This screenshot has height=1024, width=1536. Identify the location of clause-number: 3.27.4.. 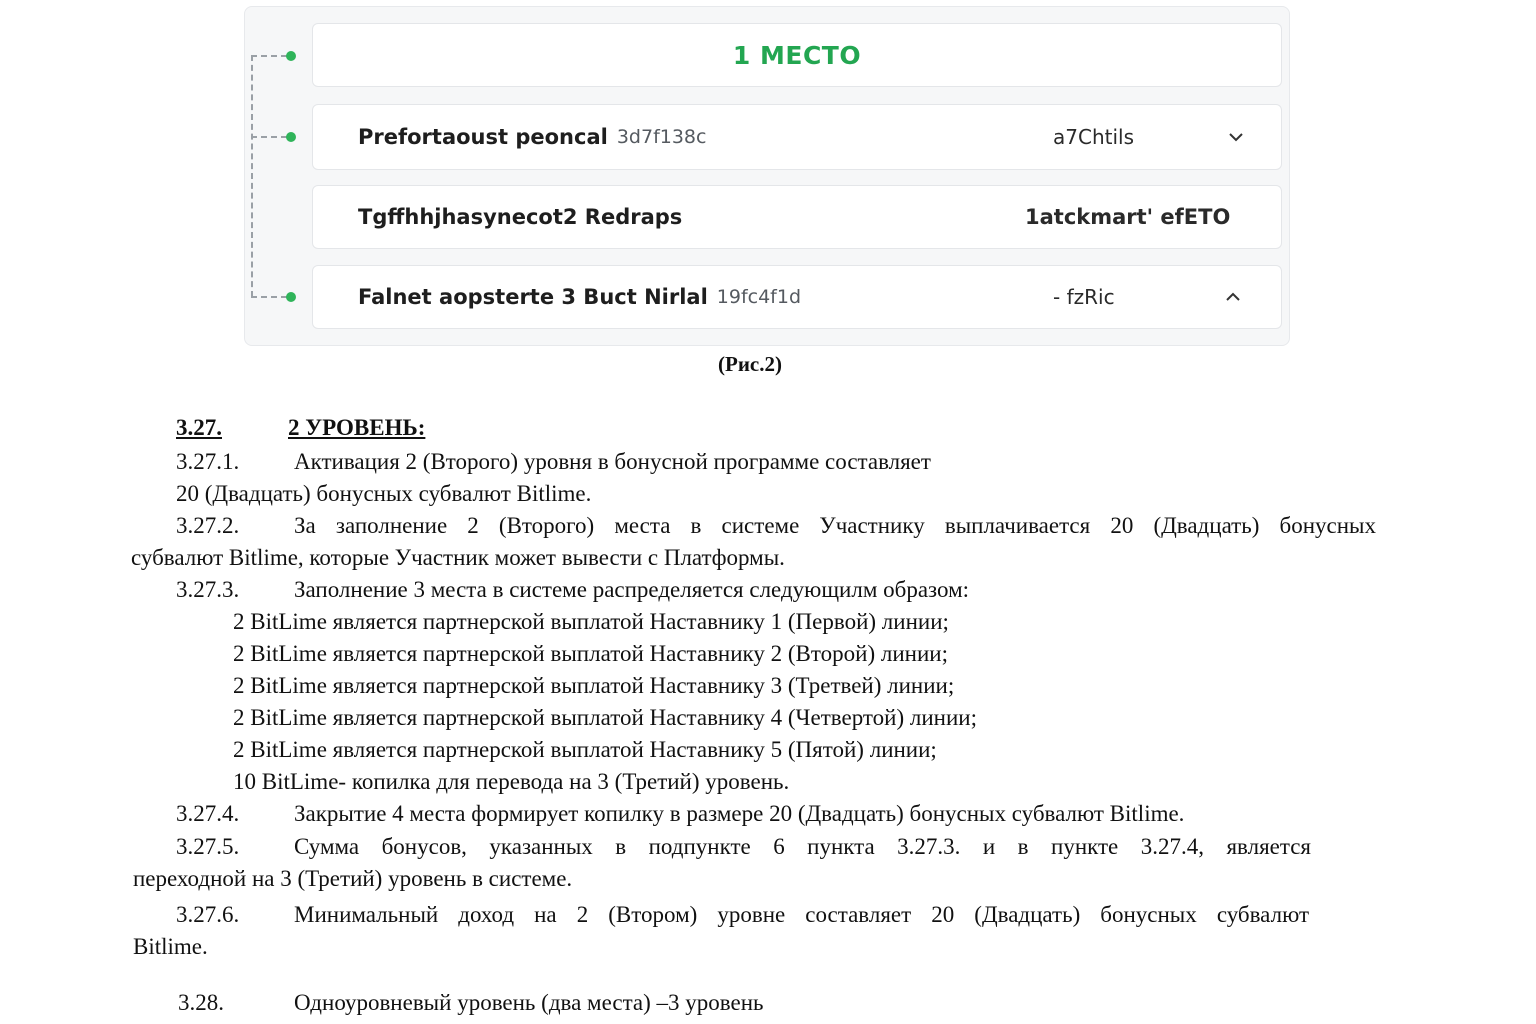
(208, 813).